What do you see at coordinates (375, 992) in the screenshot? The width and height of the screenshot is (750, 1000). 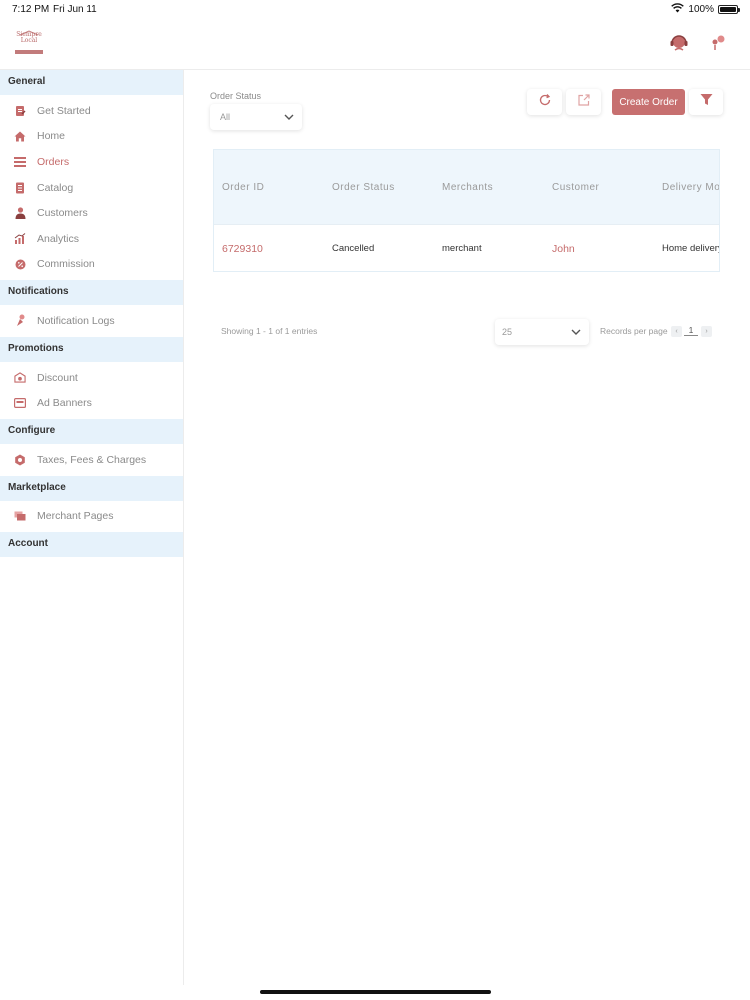 I see `home-indicator` at bounding box center [375, 992].